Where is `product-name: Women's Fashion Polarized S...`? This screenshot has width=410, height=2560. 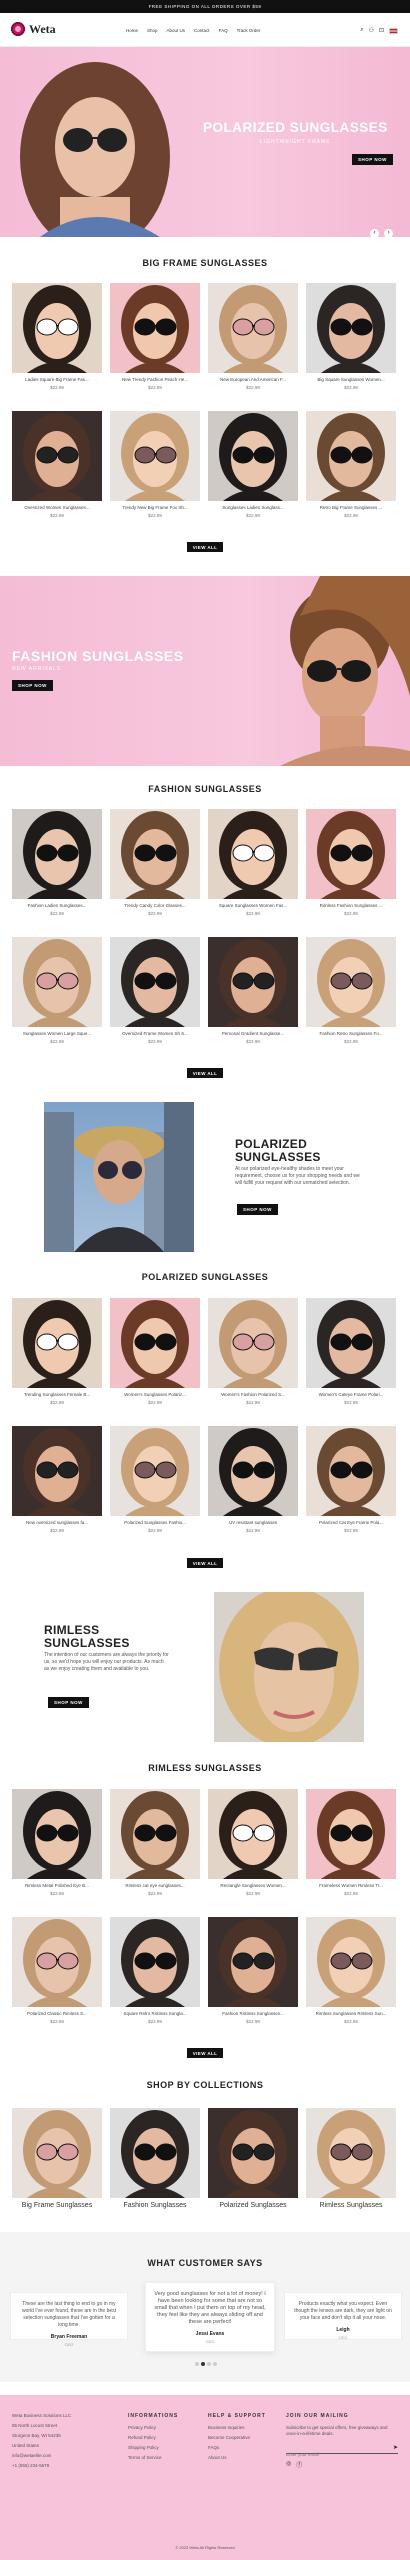
product-name: Women's Fashion Polarized S... is located at coordinates (253, 1394).